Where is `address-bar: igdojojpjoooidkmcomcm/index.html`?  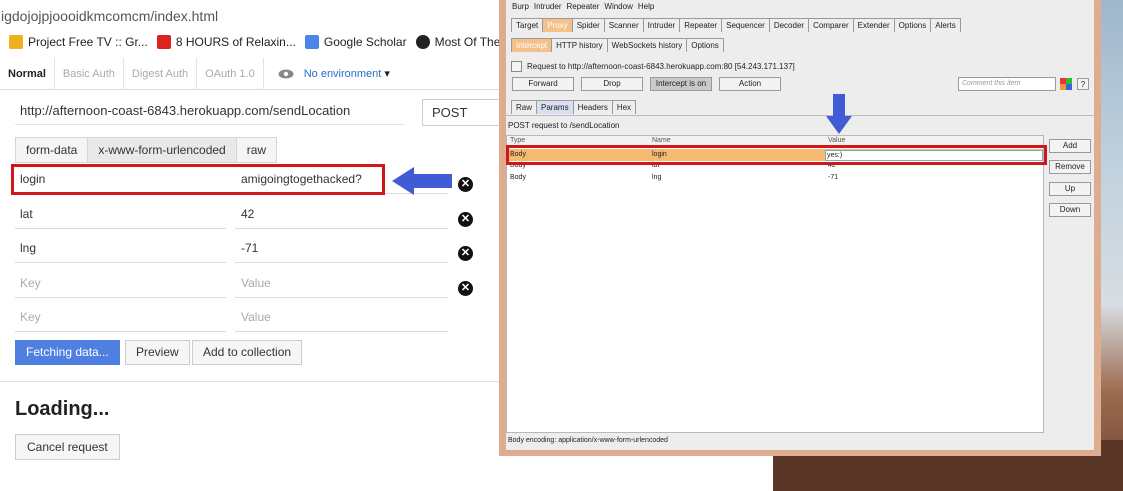 address-bar: igdojojpjoooidkmcomcm/index.html is located at coordinates (250, 16).